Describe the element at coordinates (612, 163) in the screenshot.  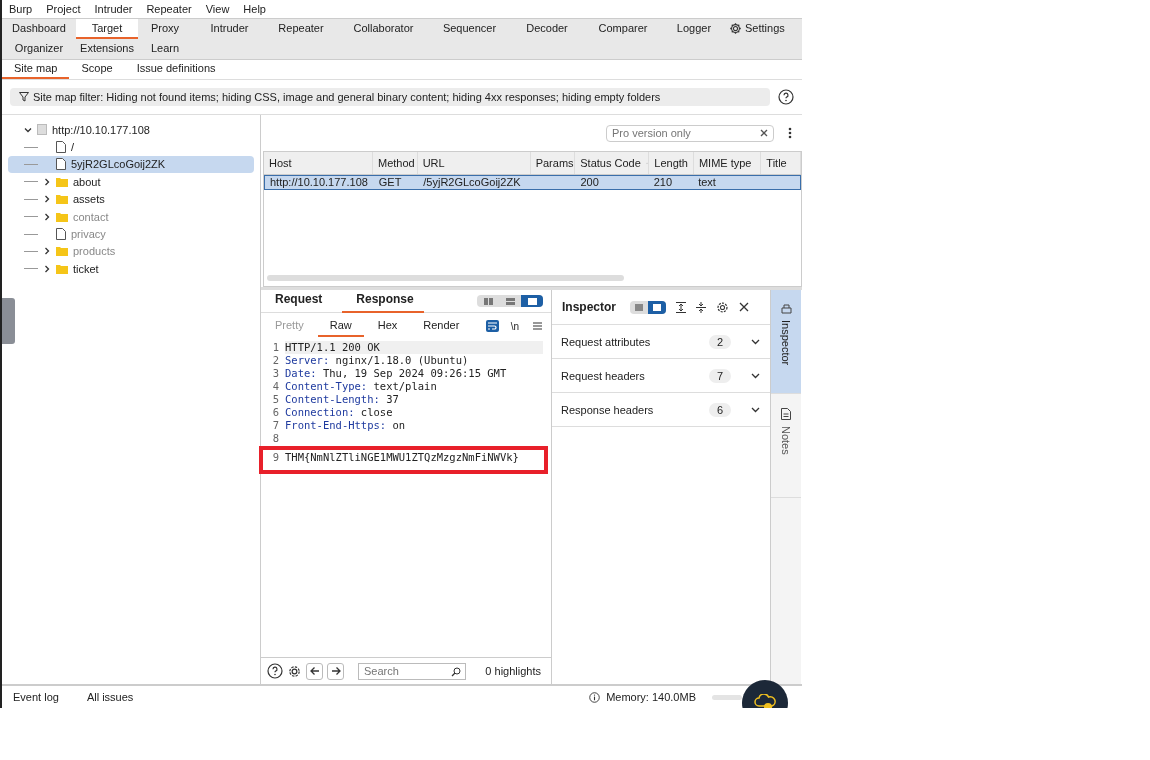
I see `column-header: Status Code` at that location.